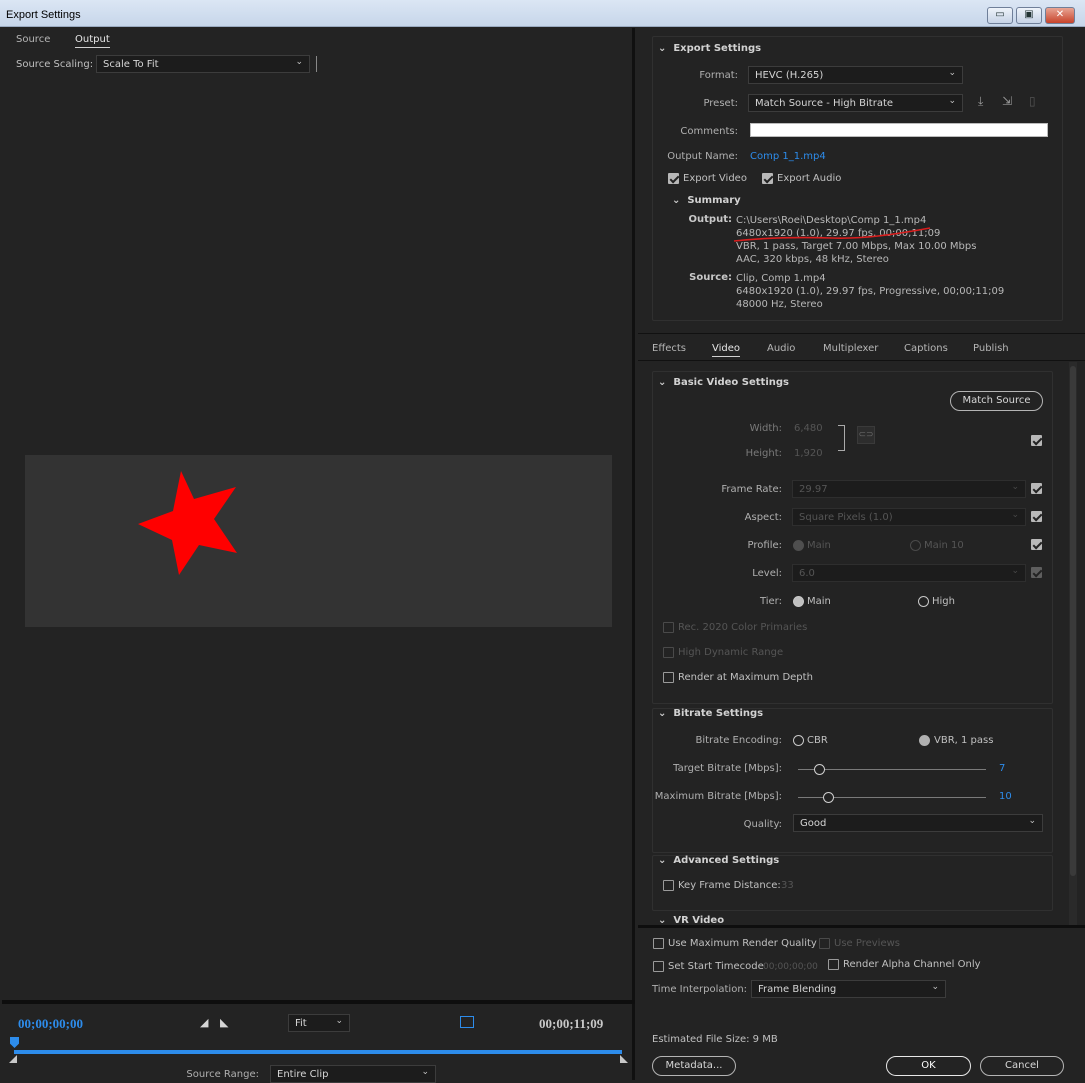 This screenshot has width=1085, height=1083. Describe the element at coordinates (14, 1042) in the screenshot. I see `playhead-icon` at that location.